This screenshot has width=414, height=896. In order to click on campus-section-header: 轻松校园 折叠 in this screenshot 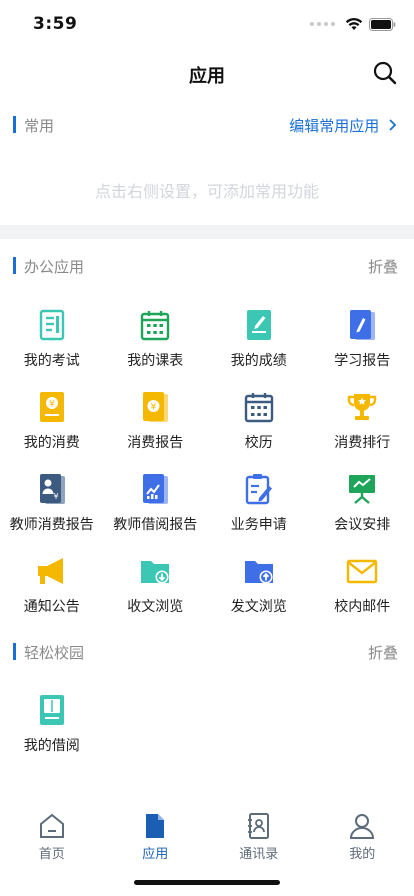, I will do `click(207, 652)`.